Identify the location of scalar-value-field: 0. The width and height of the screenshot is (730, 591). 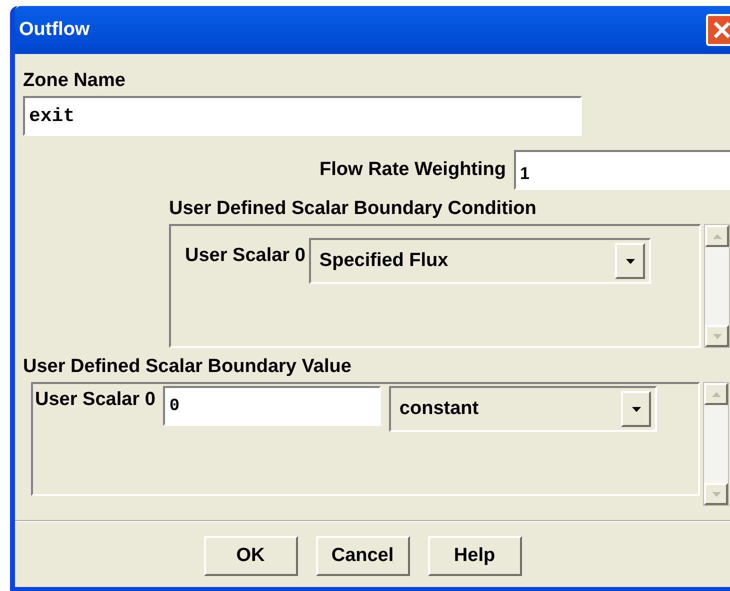
(272, 406).